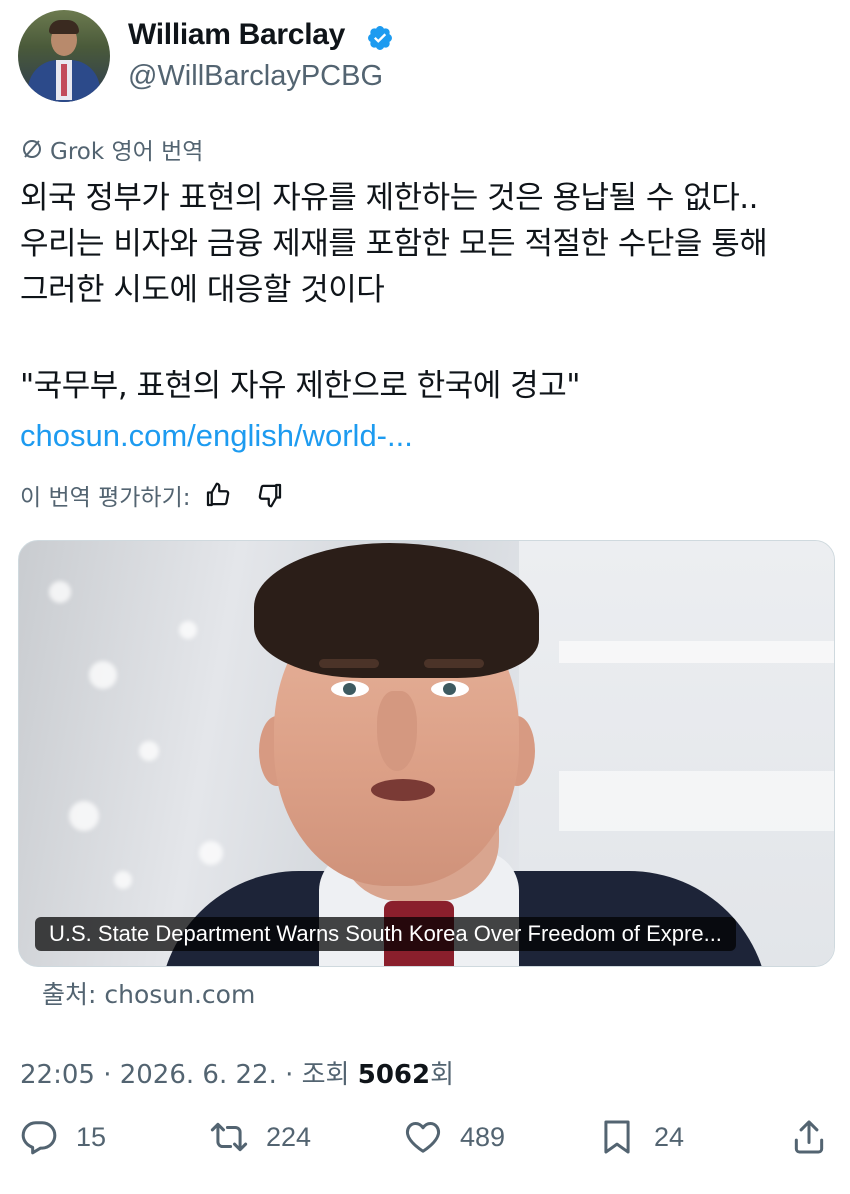  Describe the element at coordinates (218, 495) in the screenshot. I see `thumbs-up-icon` at that location.